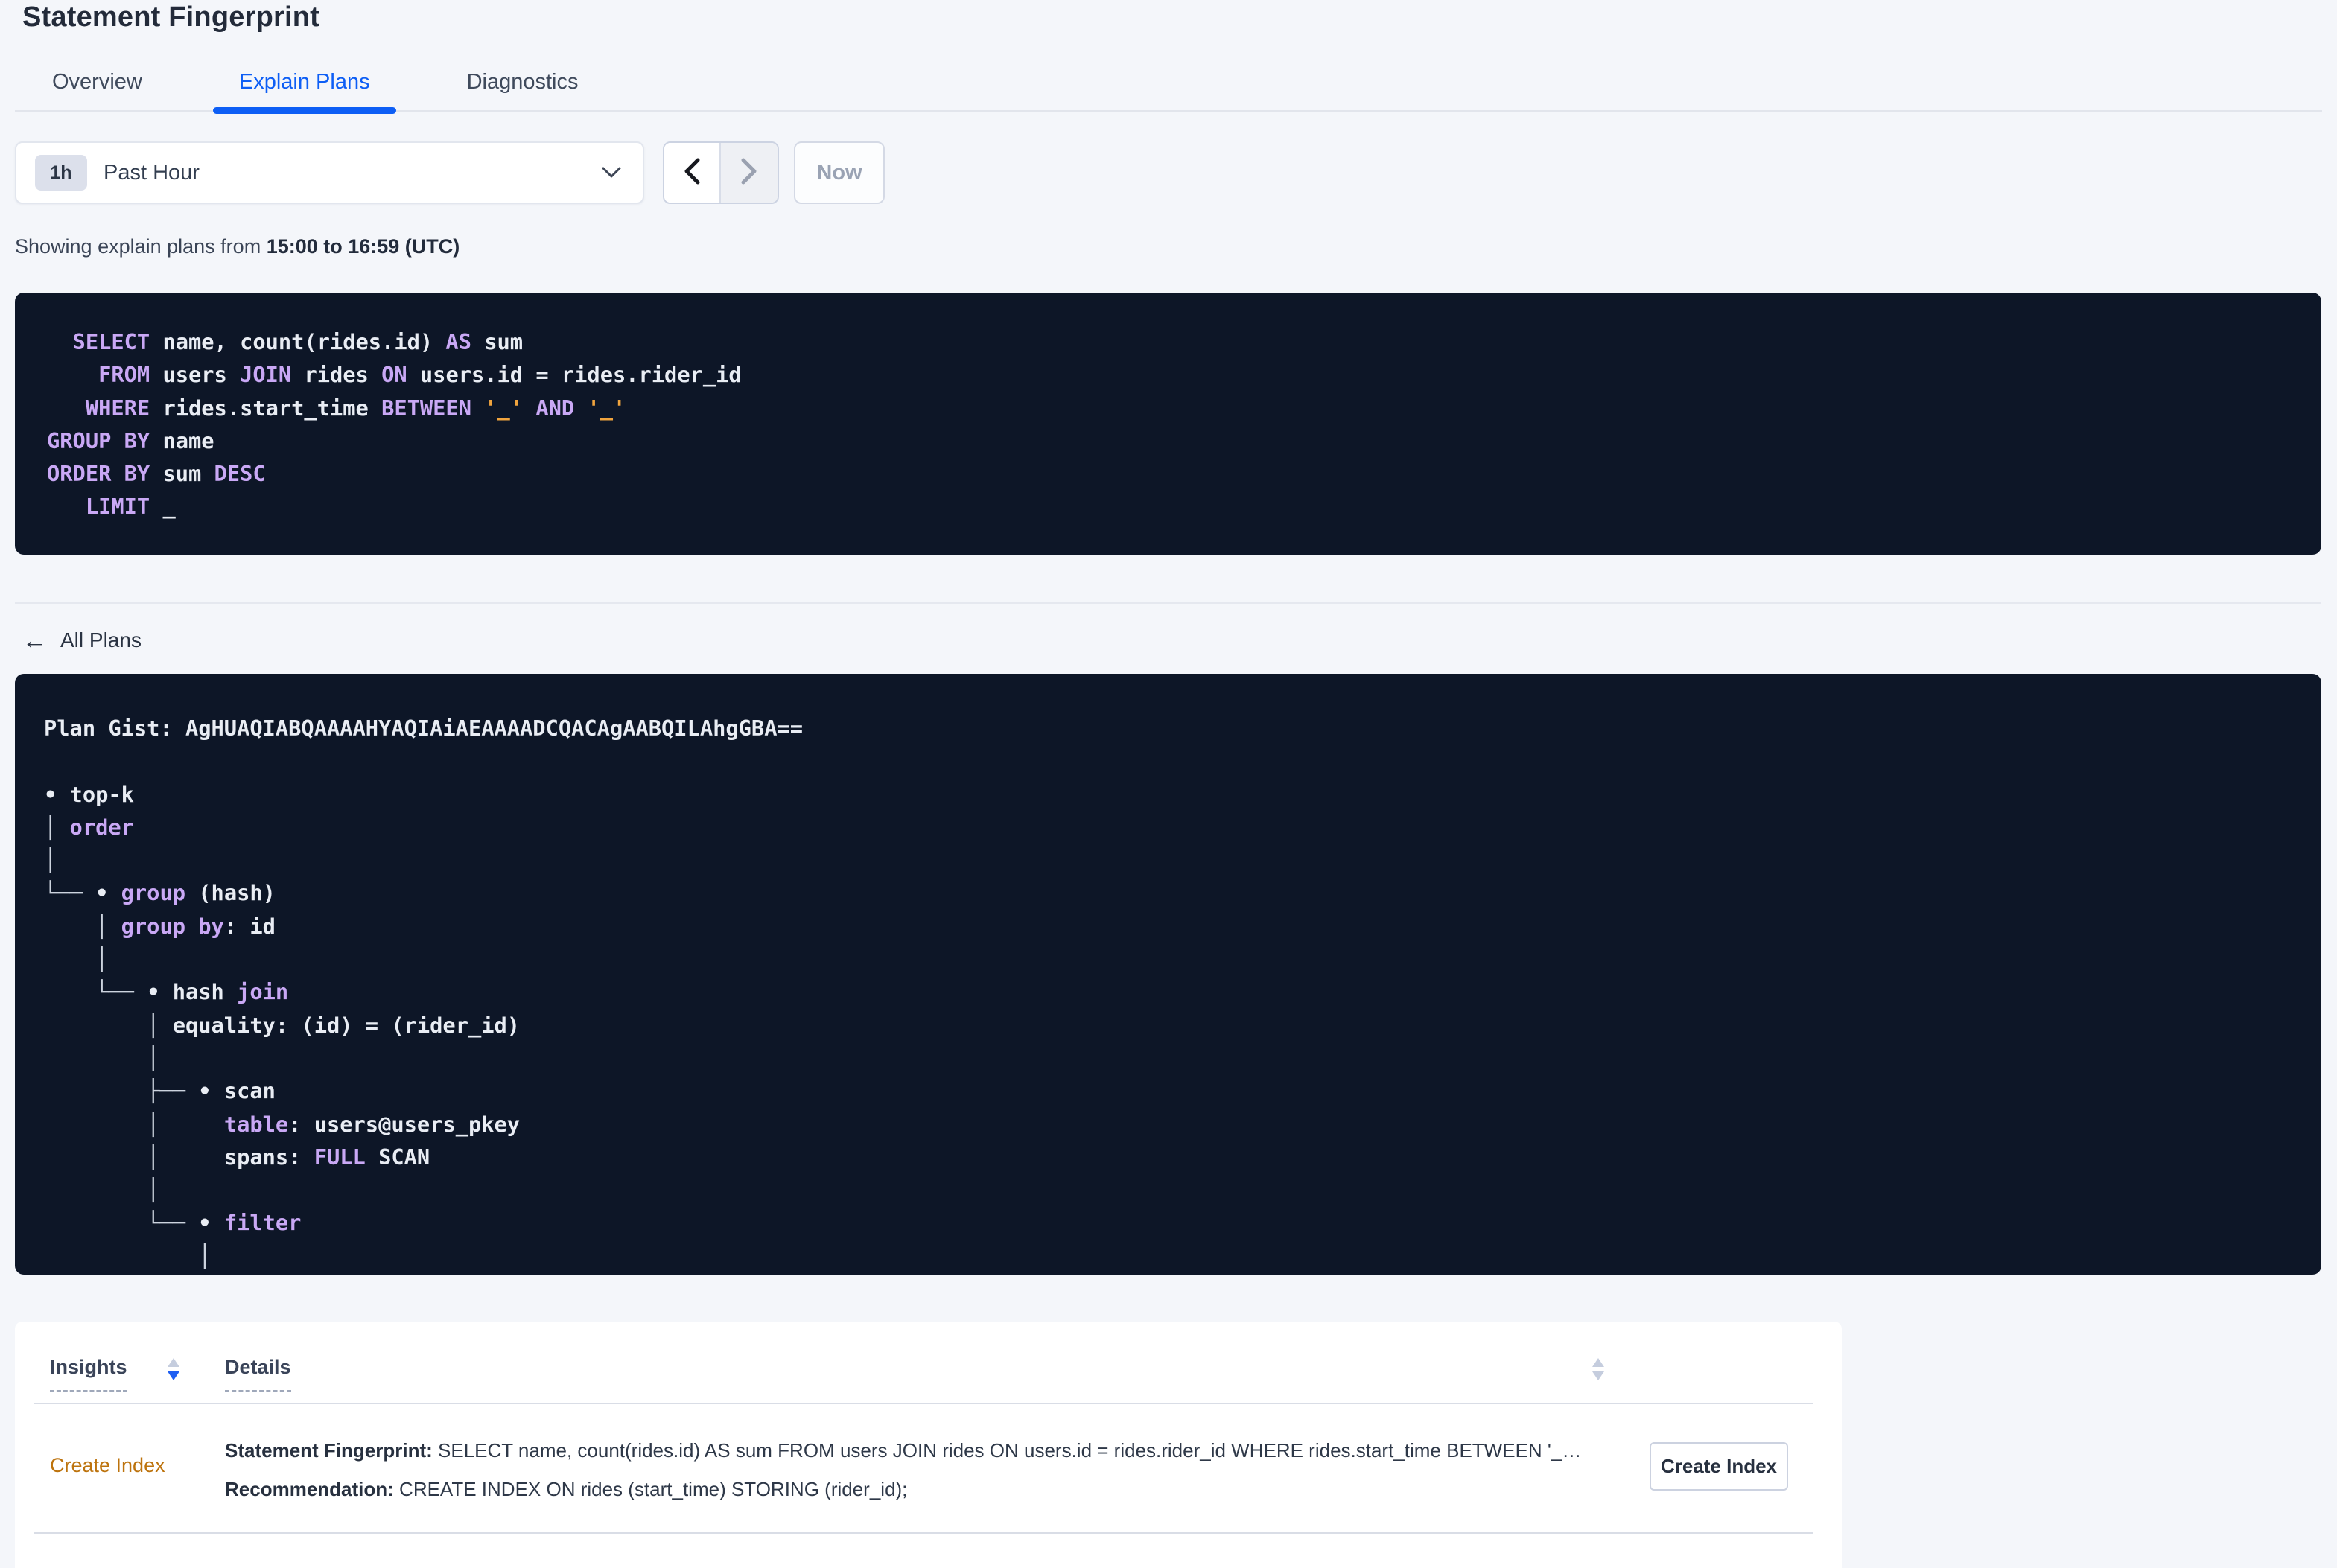 Image resolution: width=2337 pixels, height=1568 pixels. I want to click on insights-header-label: Insights, so click(89, 1374).